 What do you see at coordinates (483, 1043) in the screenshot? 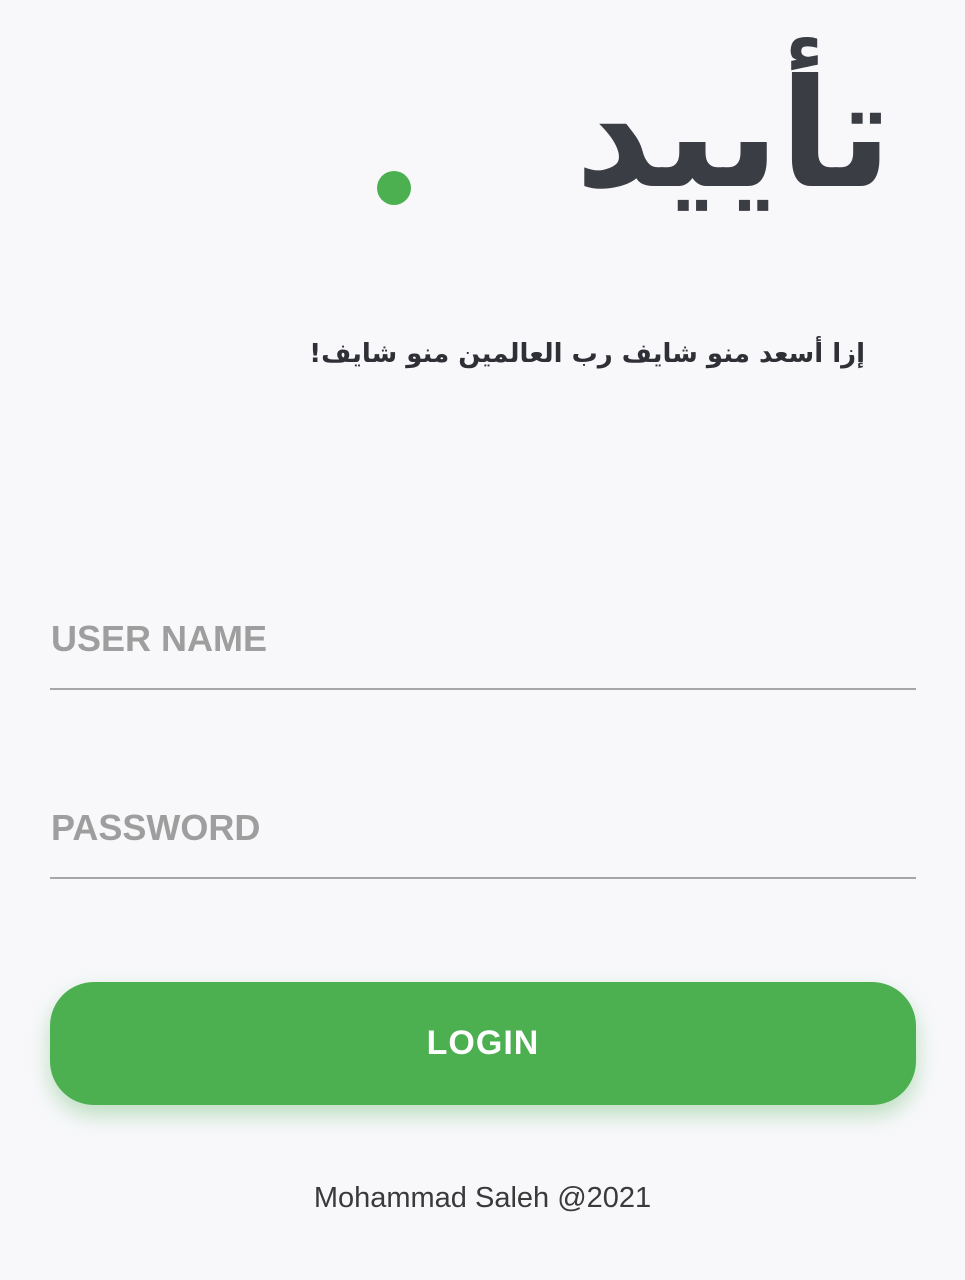
I see `login-button: LOGIN` at bounding box center [483, 1043].